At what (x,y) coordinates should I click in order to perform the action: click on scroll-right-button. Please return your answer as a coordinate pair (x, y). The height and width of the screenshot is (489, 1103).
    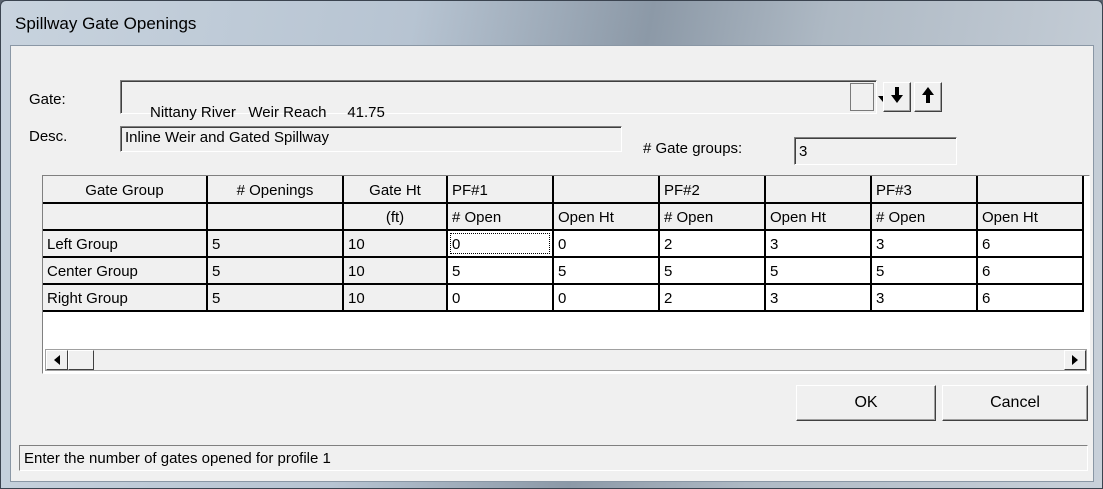
    Looking at the image, I should click on (1075, 360).